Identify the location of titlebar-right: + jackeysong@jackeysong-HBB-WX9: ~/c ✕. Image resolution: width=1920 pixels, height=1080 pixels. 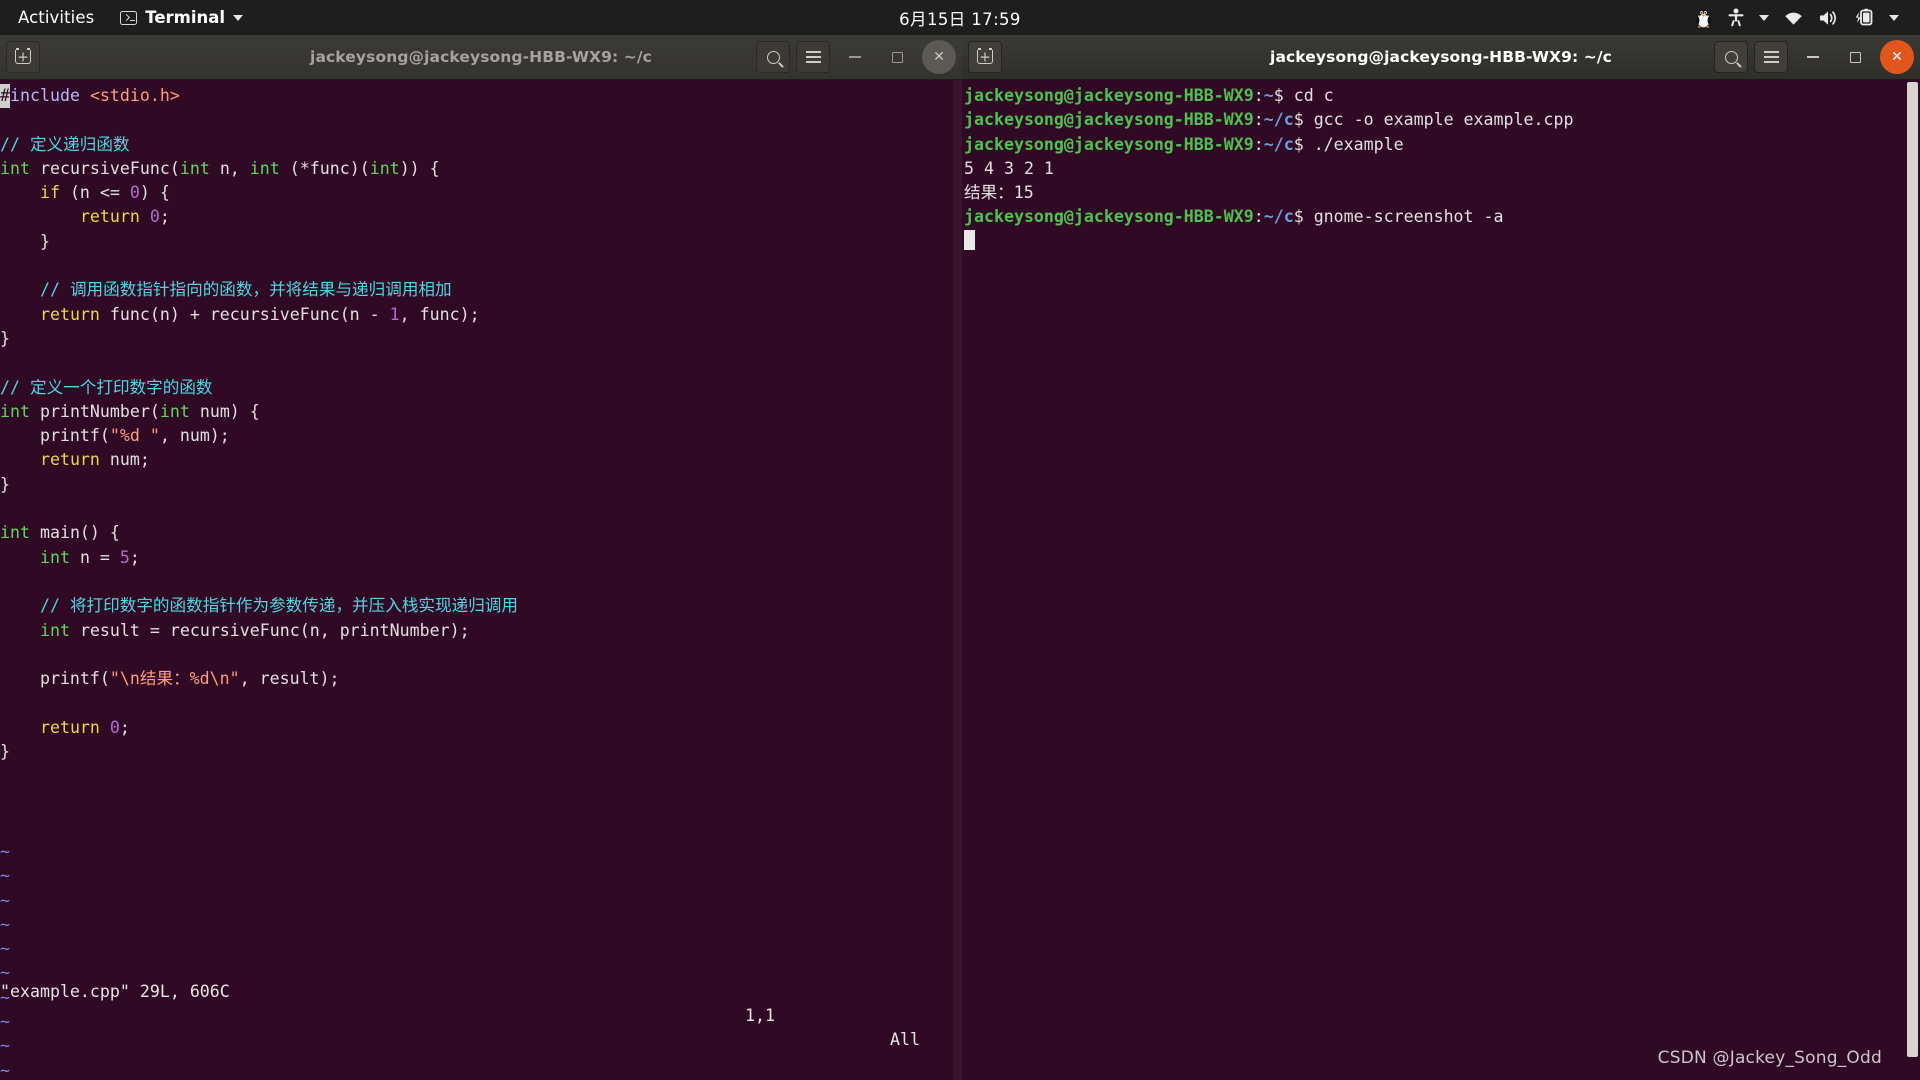
(1441, 57).